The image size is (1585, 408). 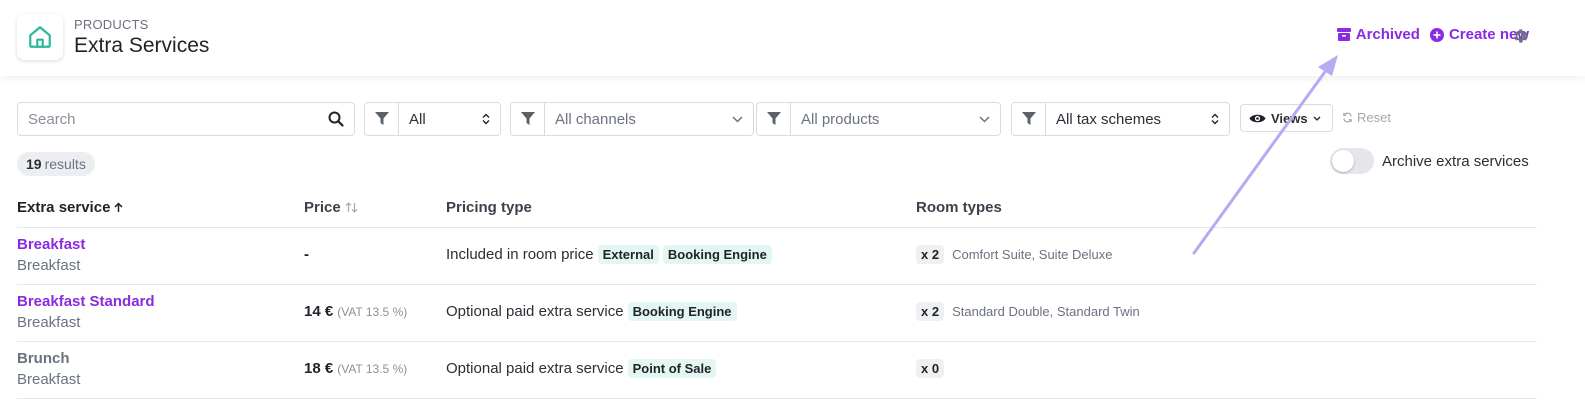 I want to click on column-header-label: Room types, so click(x=959, y=207).